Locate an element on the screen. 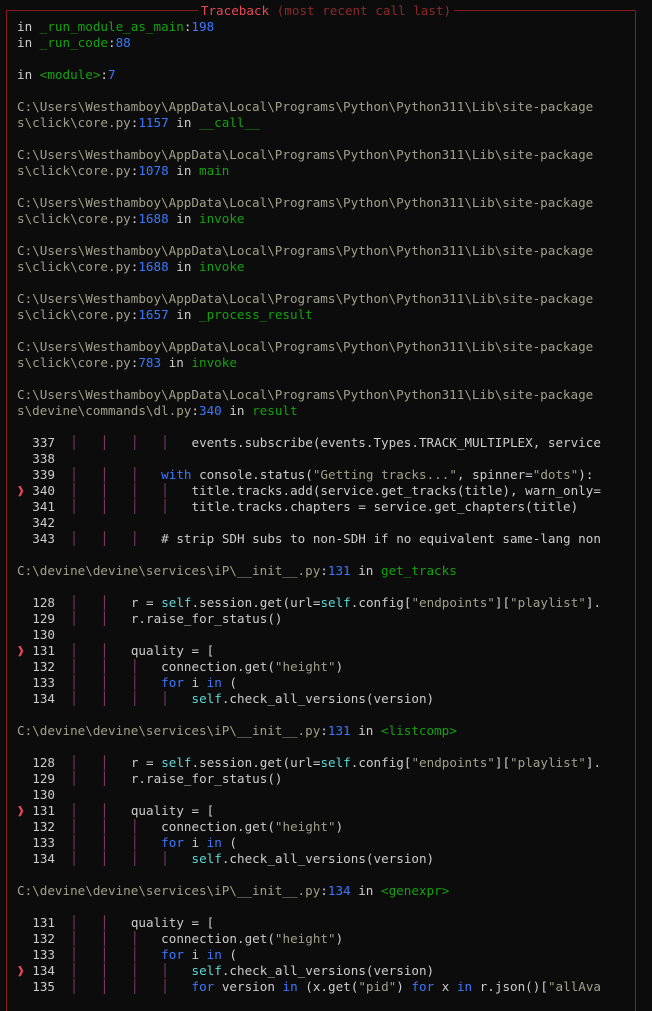  code-lineno: 128 is located at coordinates (43, 762).